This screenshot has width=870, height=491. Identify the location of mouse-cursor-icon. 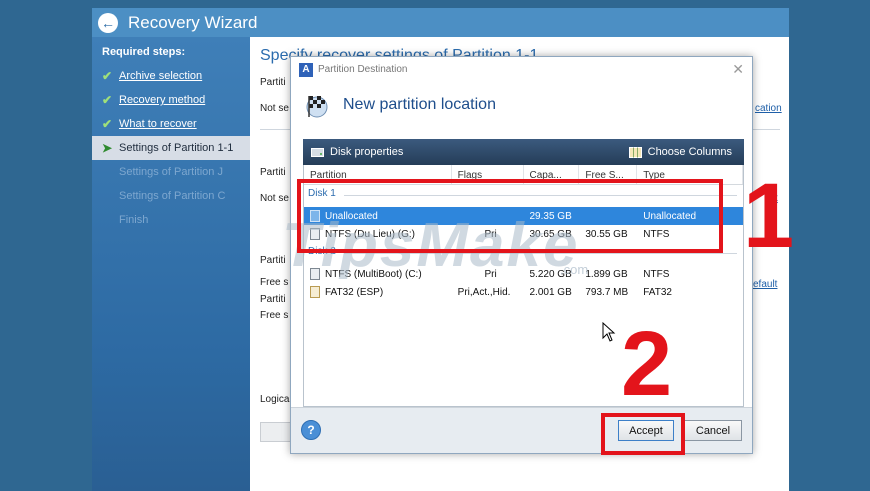
(609, 332).